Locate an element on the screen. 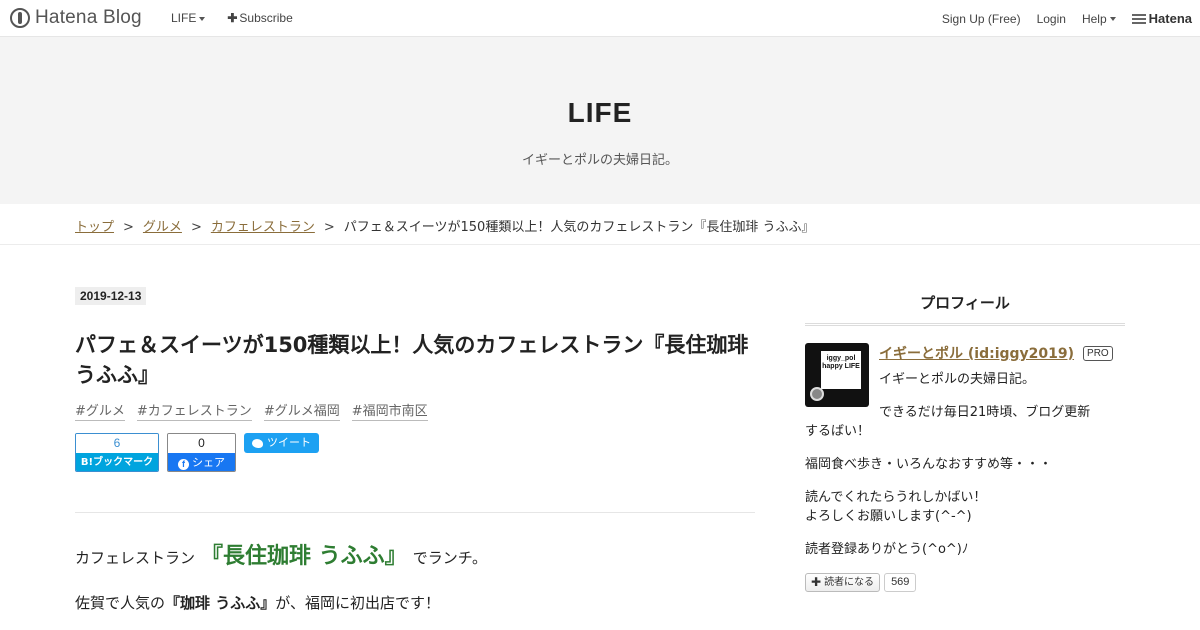 The height and width of the screenshot is (630, 1200). profile-title: プロフィール is located at coordinates (965, 309).